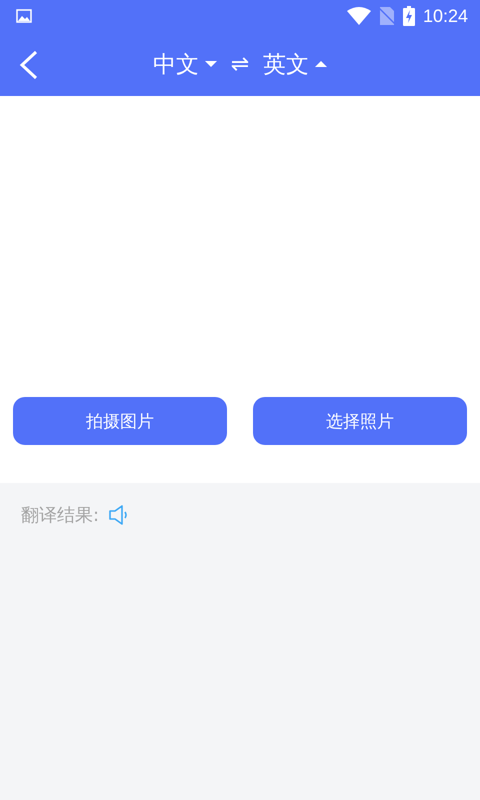 This screenshot has width=480, height=800. Describe the element at coordinates (408, 16) in the screenshot. I see `battery-charging-icon` at that location.